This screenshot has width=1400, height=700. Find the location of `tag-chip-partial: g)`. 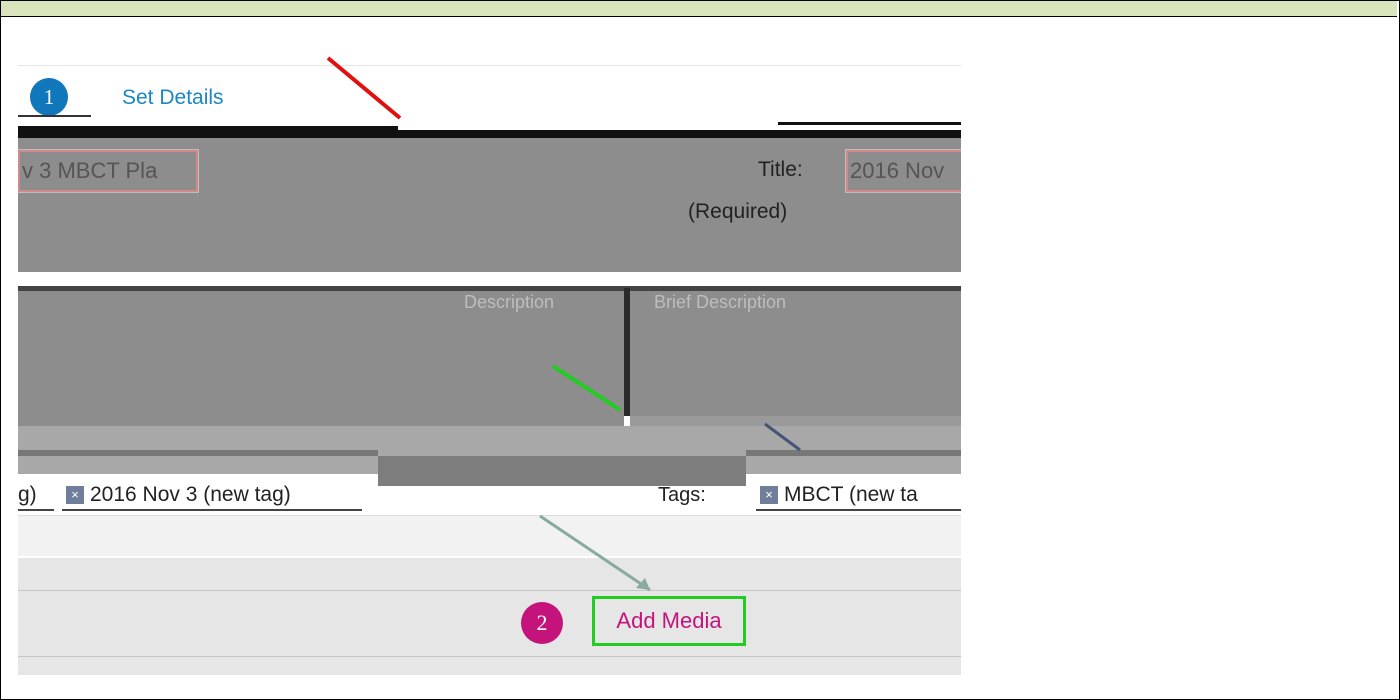

tag-chip-partial: g) is located at coordinates (36, 495).